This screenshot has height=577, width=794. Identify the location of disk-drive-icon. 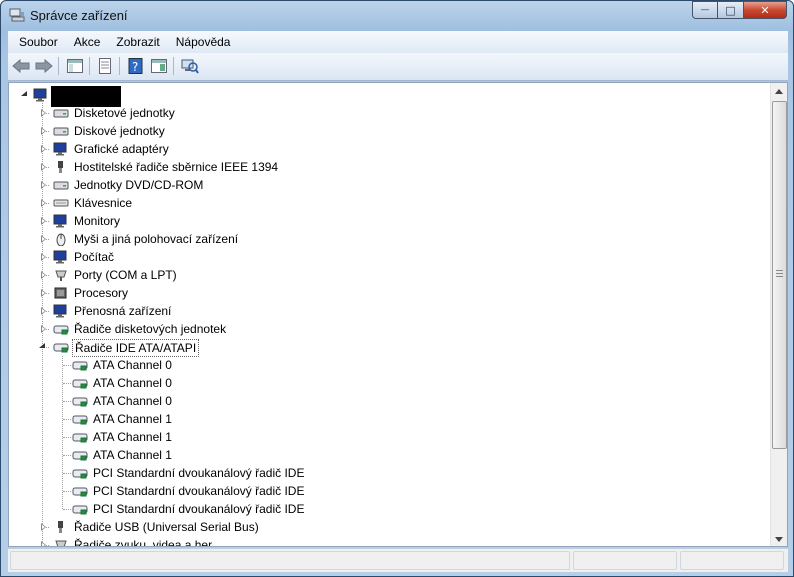
(61, 131).